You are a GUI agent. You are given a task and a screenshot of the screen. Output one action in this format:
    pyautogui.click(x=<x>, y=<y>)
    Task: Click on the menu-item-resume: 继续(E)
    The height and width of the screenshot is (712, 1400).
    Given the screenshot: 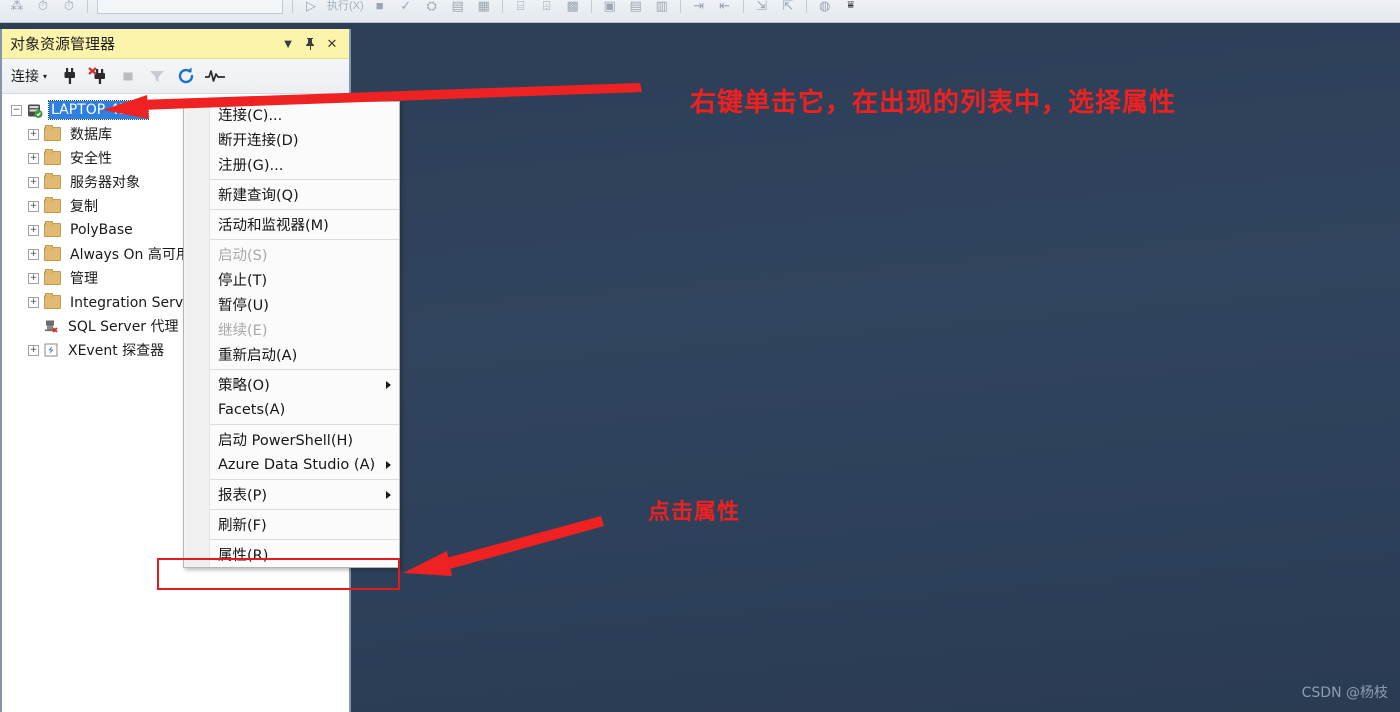 What is the action you would take?
    pyautogui.click(x=304, y=329)
    